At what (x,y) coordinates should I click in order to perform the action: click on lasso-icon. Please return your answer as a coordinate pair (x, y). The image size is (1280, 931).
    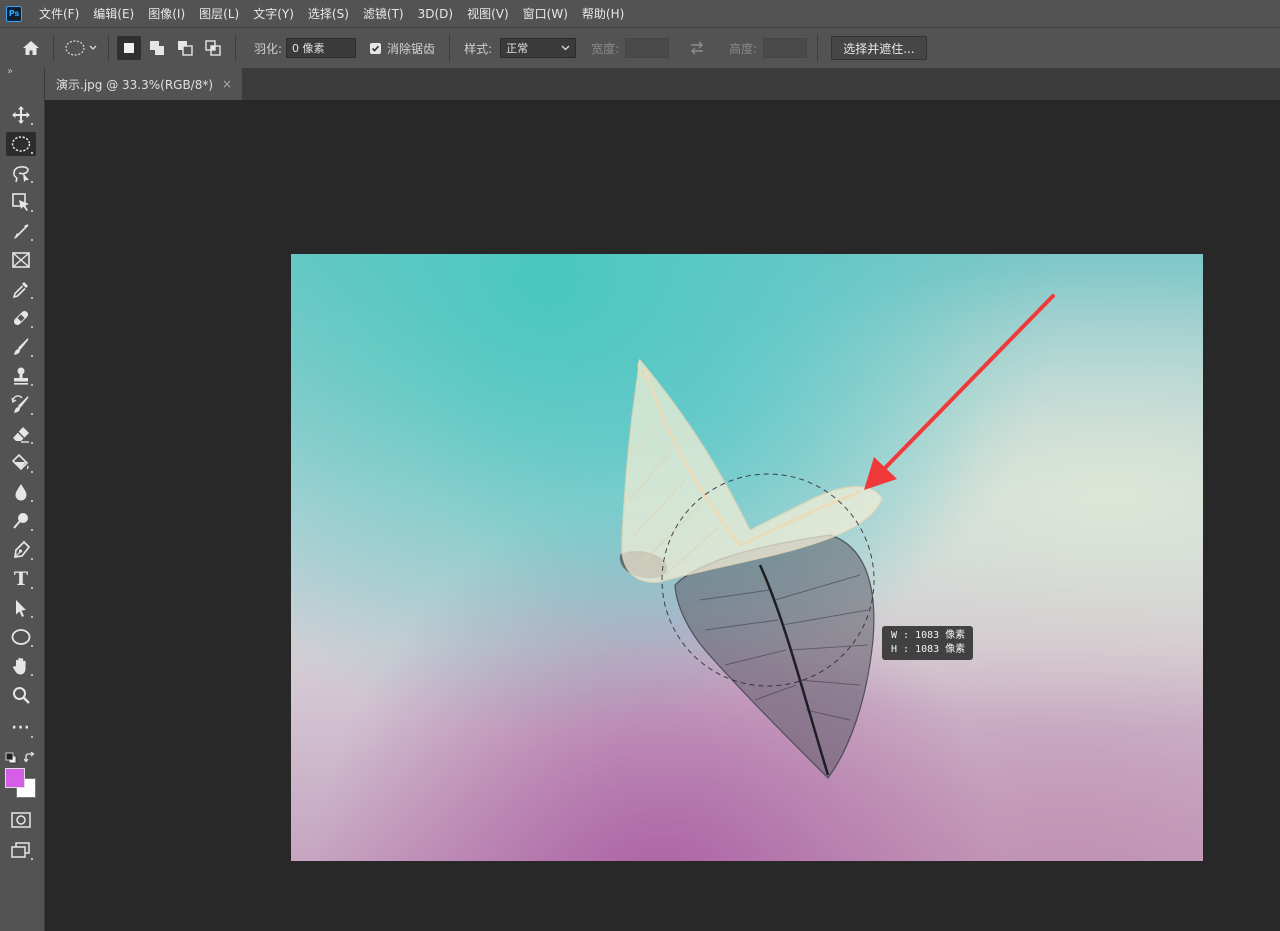
    Looking at the image, I should click on (21, 174).